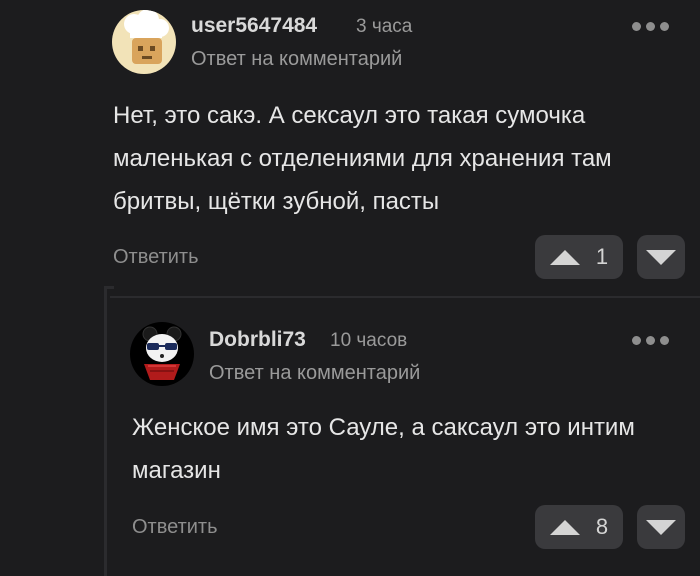  What do you see at coordinates (405, 297) in the screenshot?
I see `reply-divider` at bounding box center [405, 297].